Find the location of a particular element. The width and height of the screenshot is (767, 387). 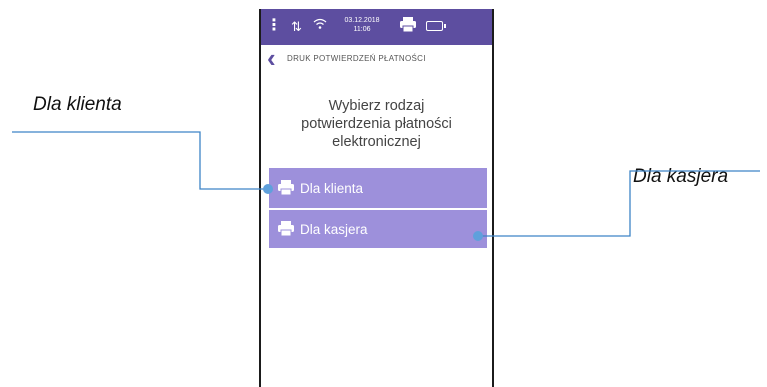

option-label: Dla kasjera is located at coordinates (334, 229).